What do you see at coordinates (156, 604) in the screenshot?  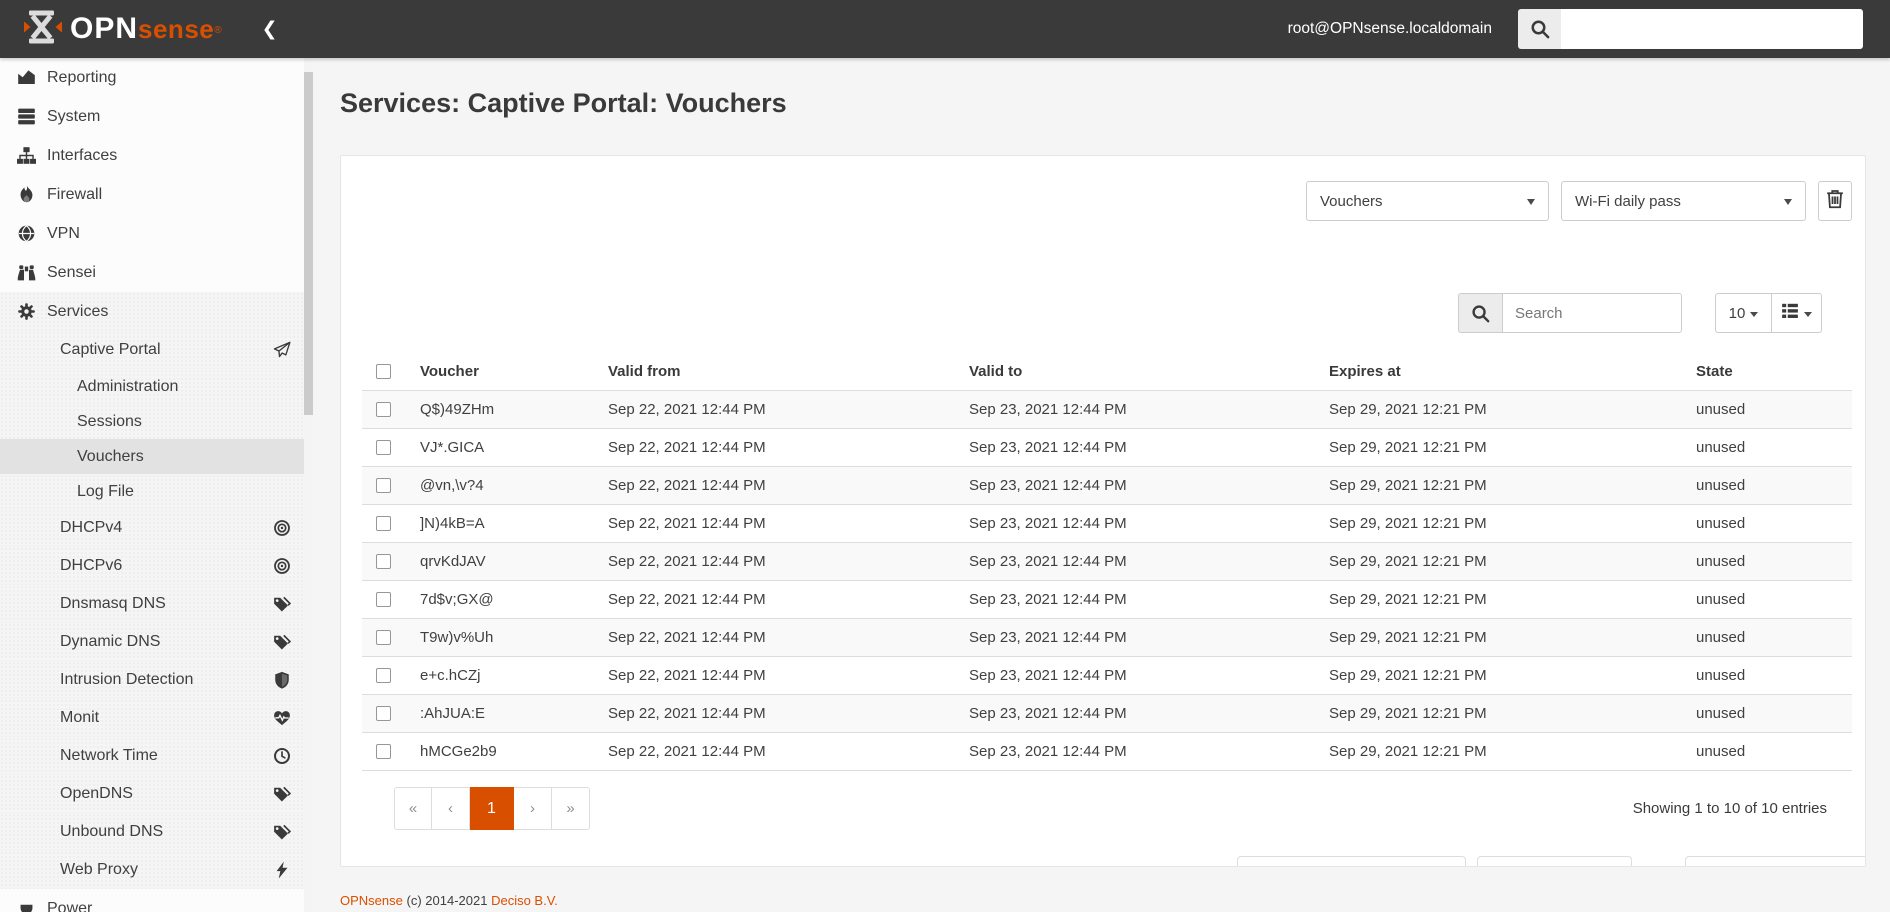 I see `sidebar-item-dnsmasq-dns: Dnsmasq DNS` at bounding box center [156, 604].